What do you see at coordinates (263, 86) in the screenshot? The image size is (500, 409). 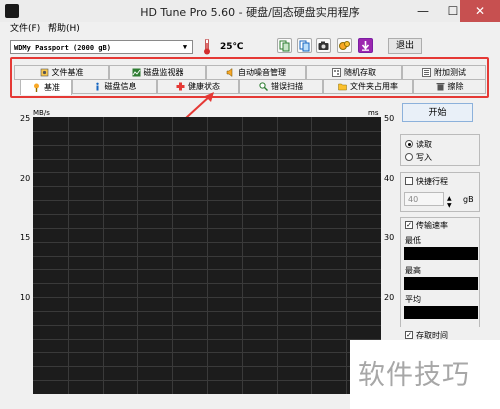 I see `magnifier-icon` at bounding box center [263, 86].